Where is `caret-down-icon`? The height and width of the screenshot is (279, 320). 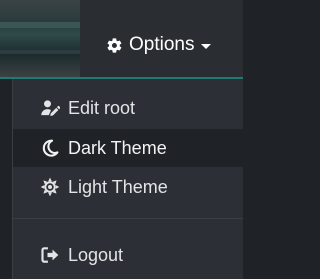
caret-down-icon is located at coordinates (206, 46).